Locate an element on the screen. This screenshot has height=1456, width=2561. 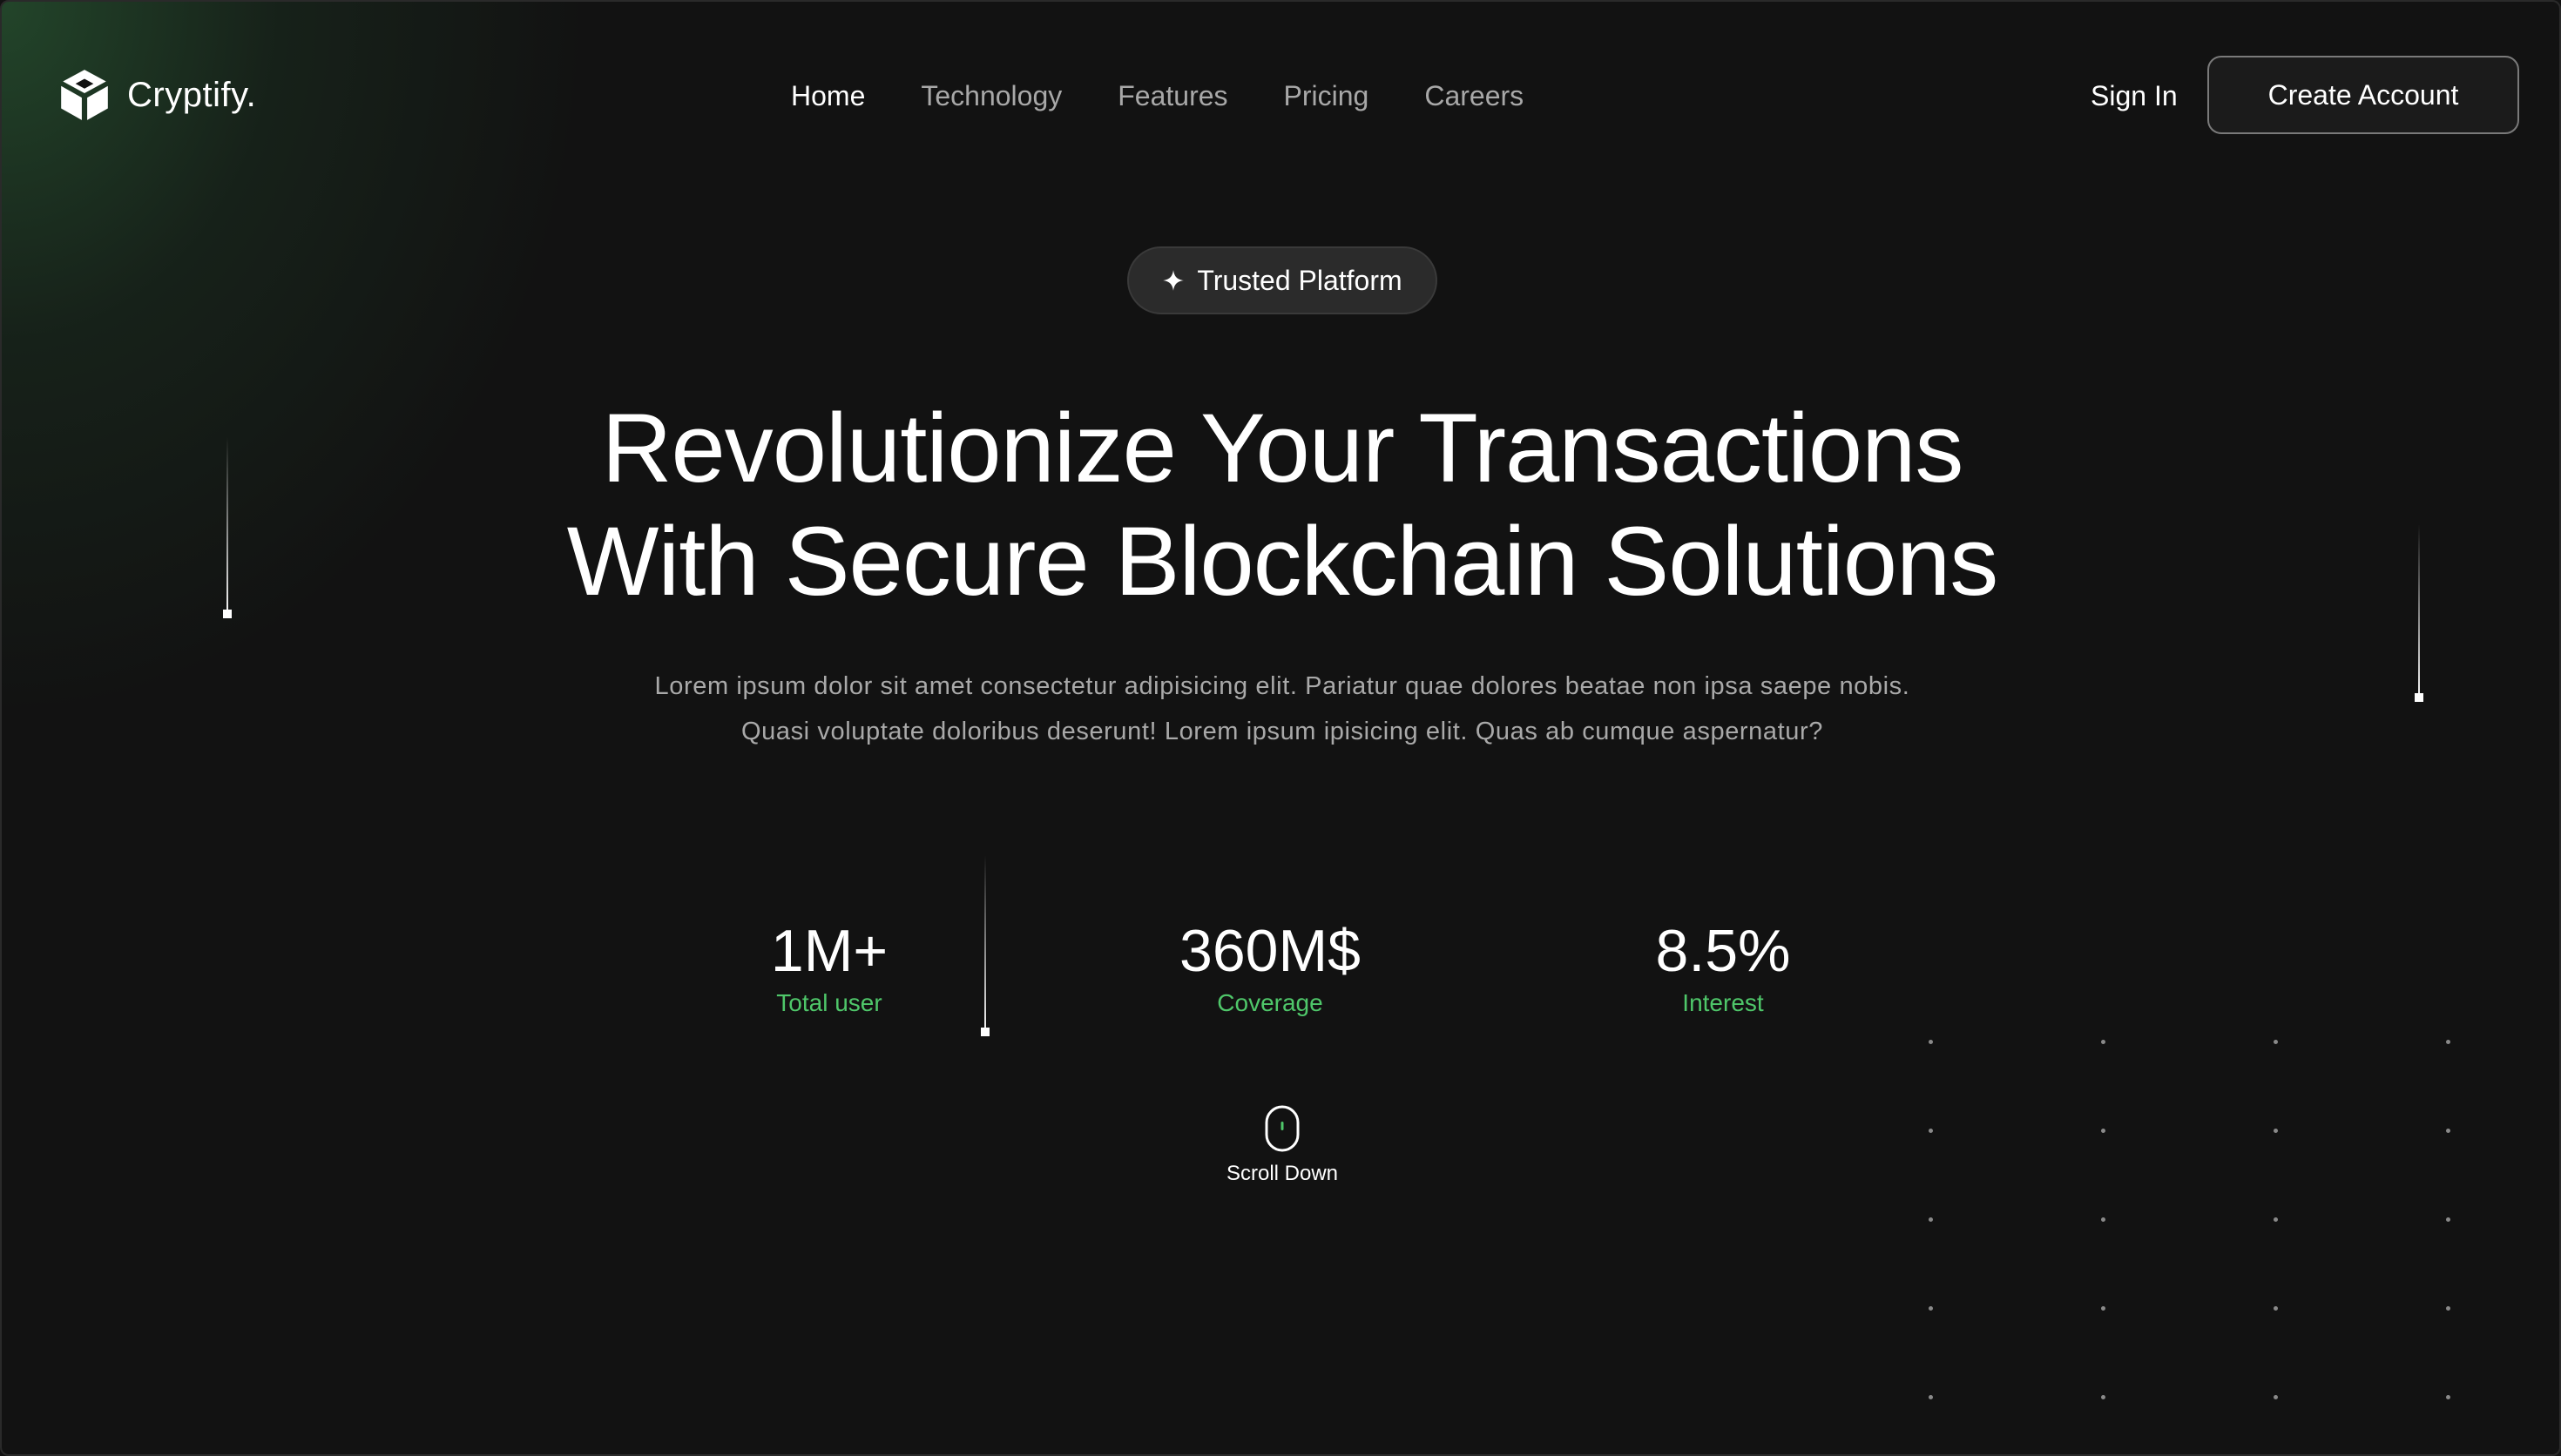
scroll-down-indicator: Scroll Down is located at coordinates (1282, 1146).